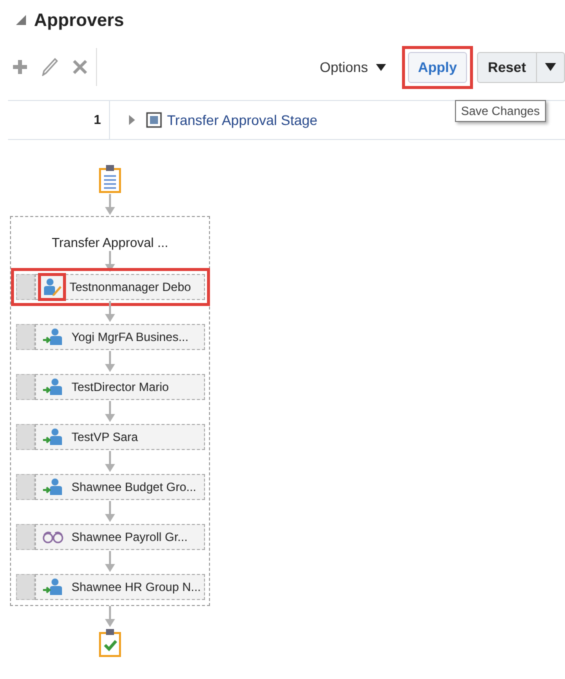 This screenshot has height=679, width=565. What do you see at coordinates (130, 287) in the screenshot?
I see `participant-name: Testnonmanager Debo` at bounding box center [130, 287].